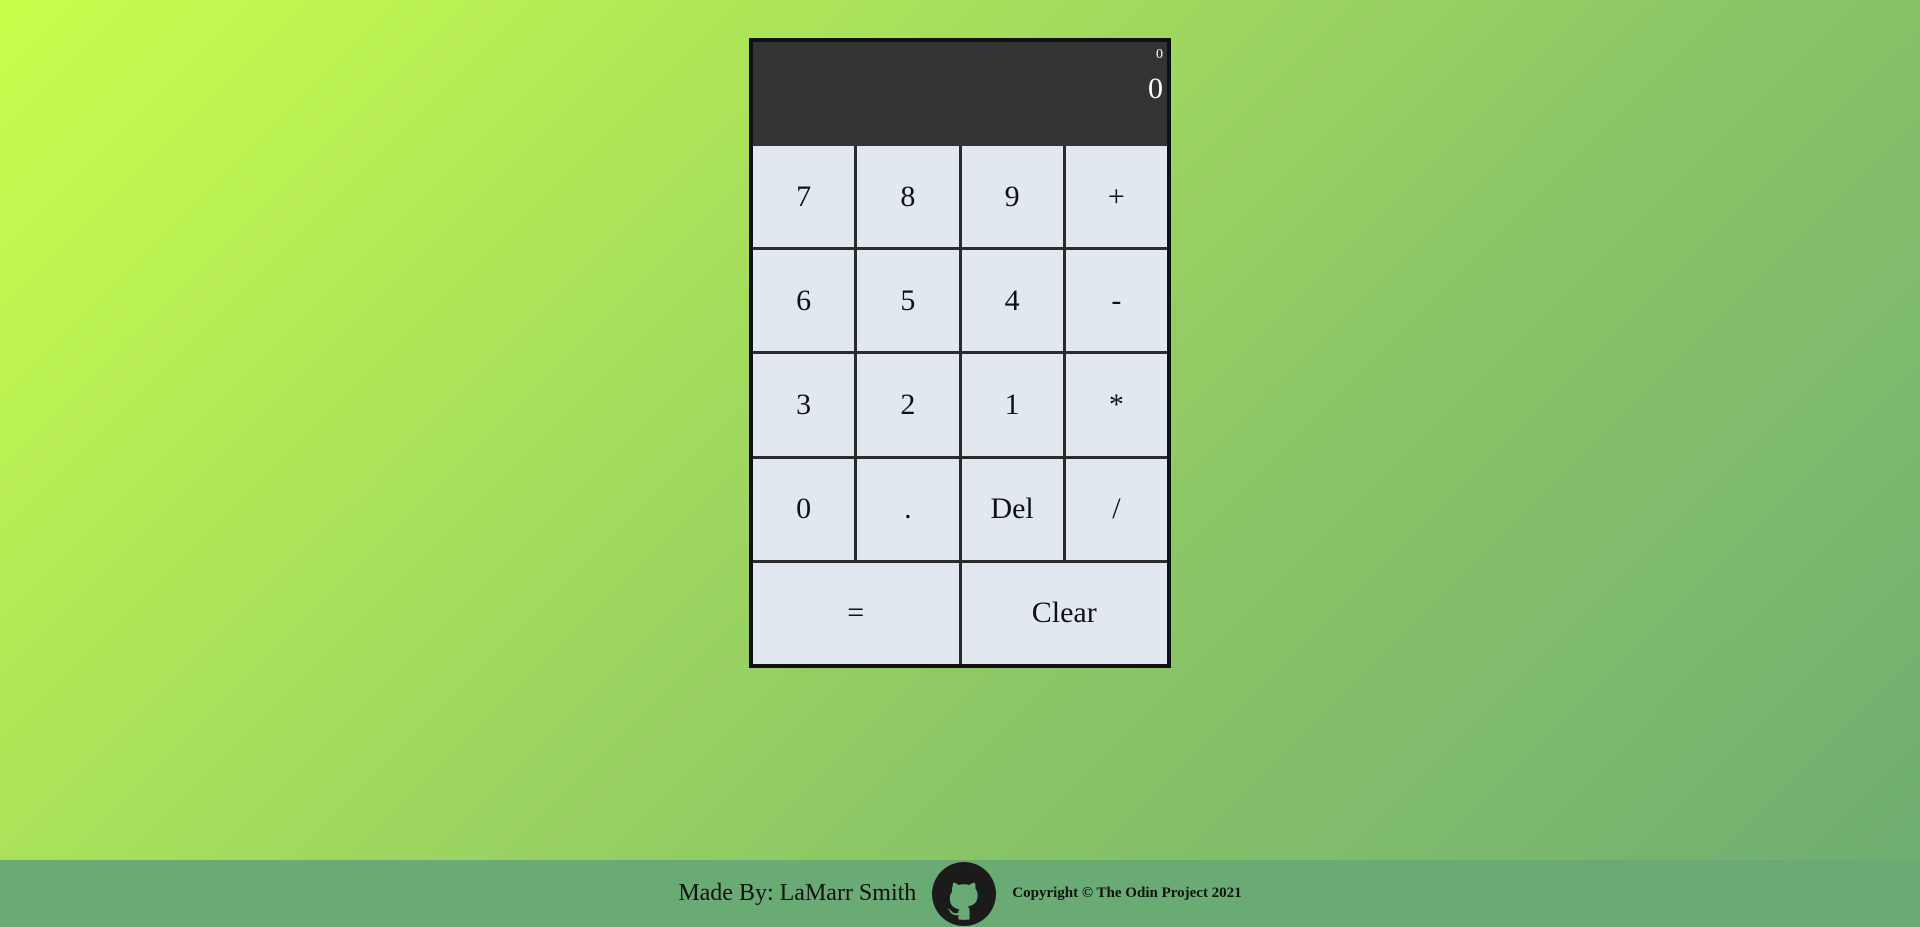 The image size is (1920, 927). Describe the element at coordinates (908, 405) in the screenshot. I see `key-2: 2` at that location.